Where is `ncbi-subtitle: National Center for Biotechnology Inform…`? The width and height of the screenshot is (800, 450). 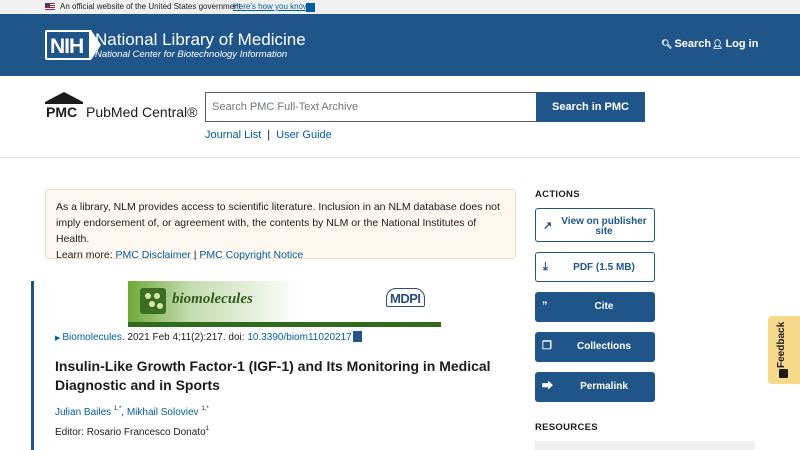
ncbi-subtitle: National Center for Biotechnology Inform… is located at coordinates (191, 54).